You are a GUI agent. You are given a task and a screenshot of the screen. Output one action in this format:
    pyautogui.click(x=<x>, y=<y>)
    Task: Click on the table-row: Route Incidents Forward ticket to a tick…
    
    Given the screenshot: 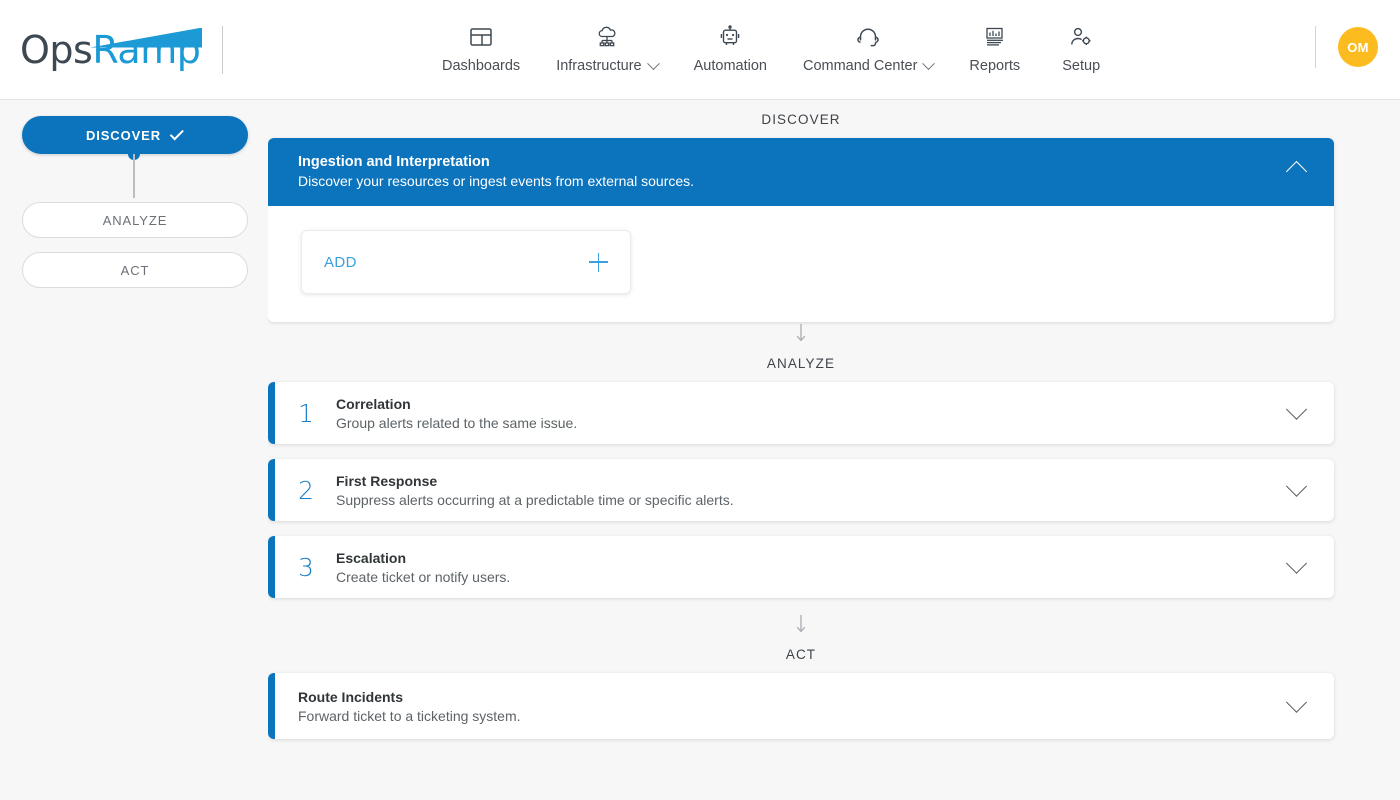 What is the action you would take?
    pyautogui.click(x=801, y=706)
    